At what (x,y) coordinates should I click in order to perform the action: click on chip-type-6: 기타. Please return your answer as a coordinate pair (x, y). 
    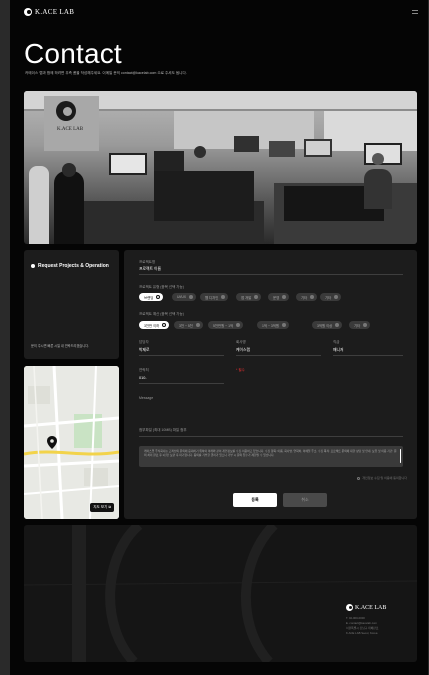
    Looking at the image, I should click on (331, 297).